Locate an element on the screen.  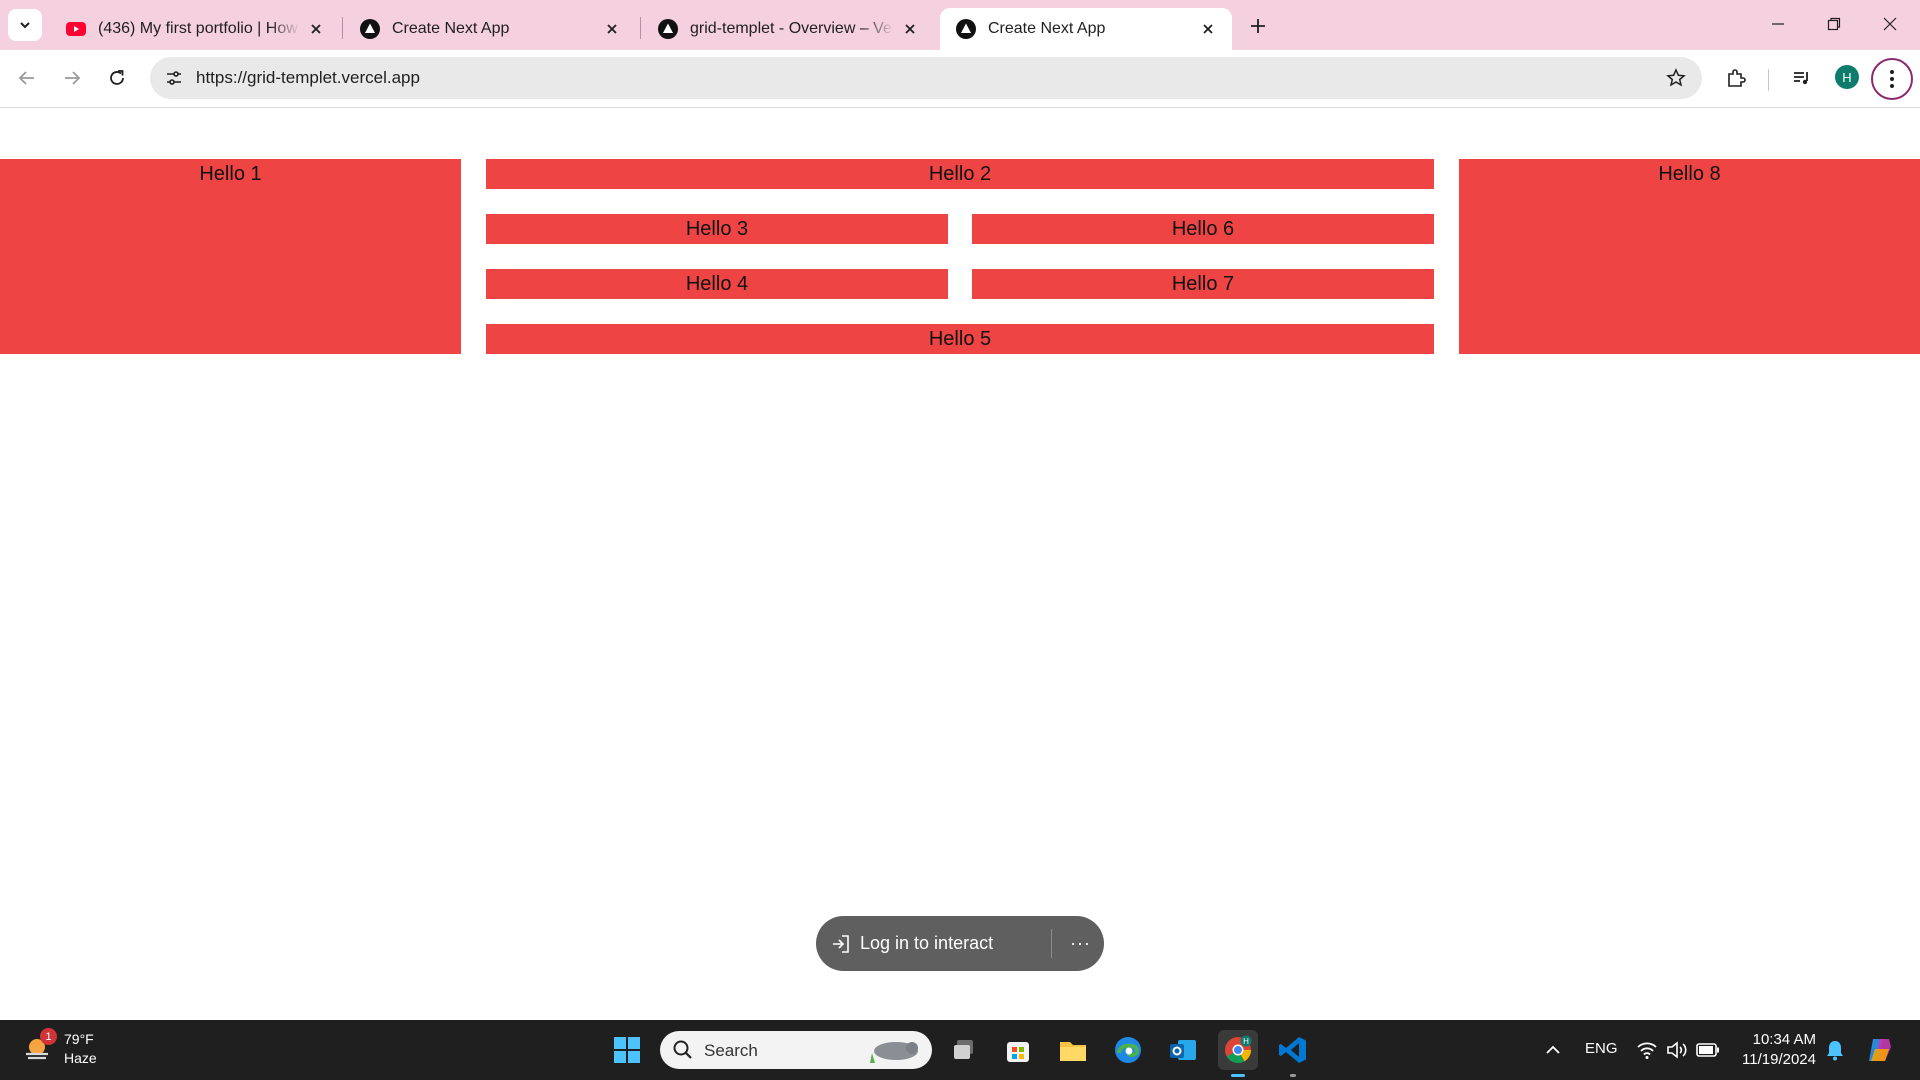
media-controls-button is located at coordinates (1802, 78).